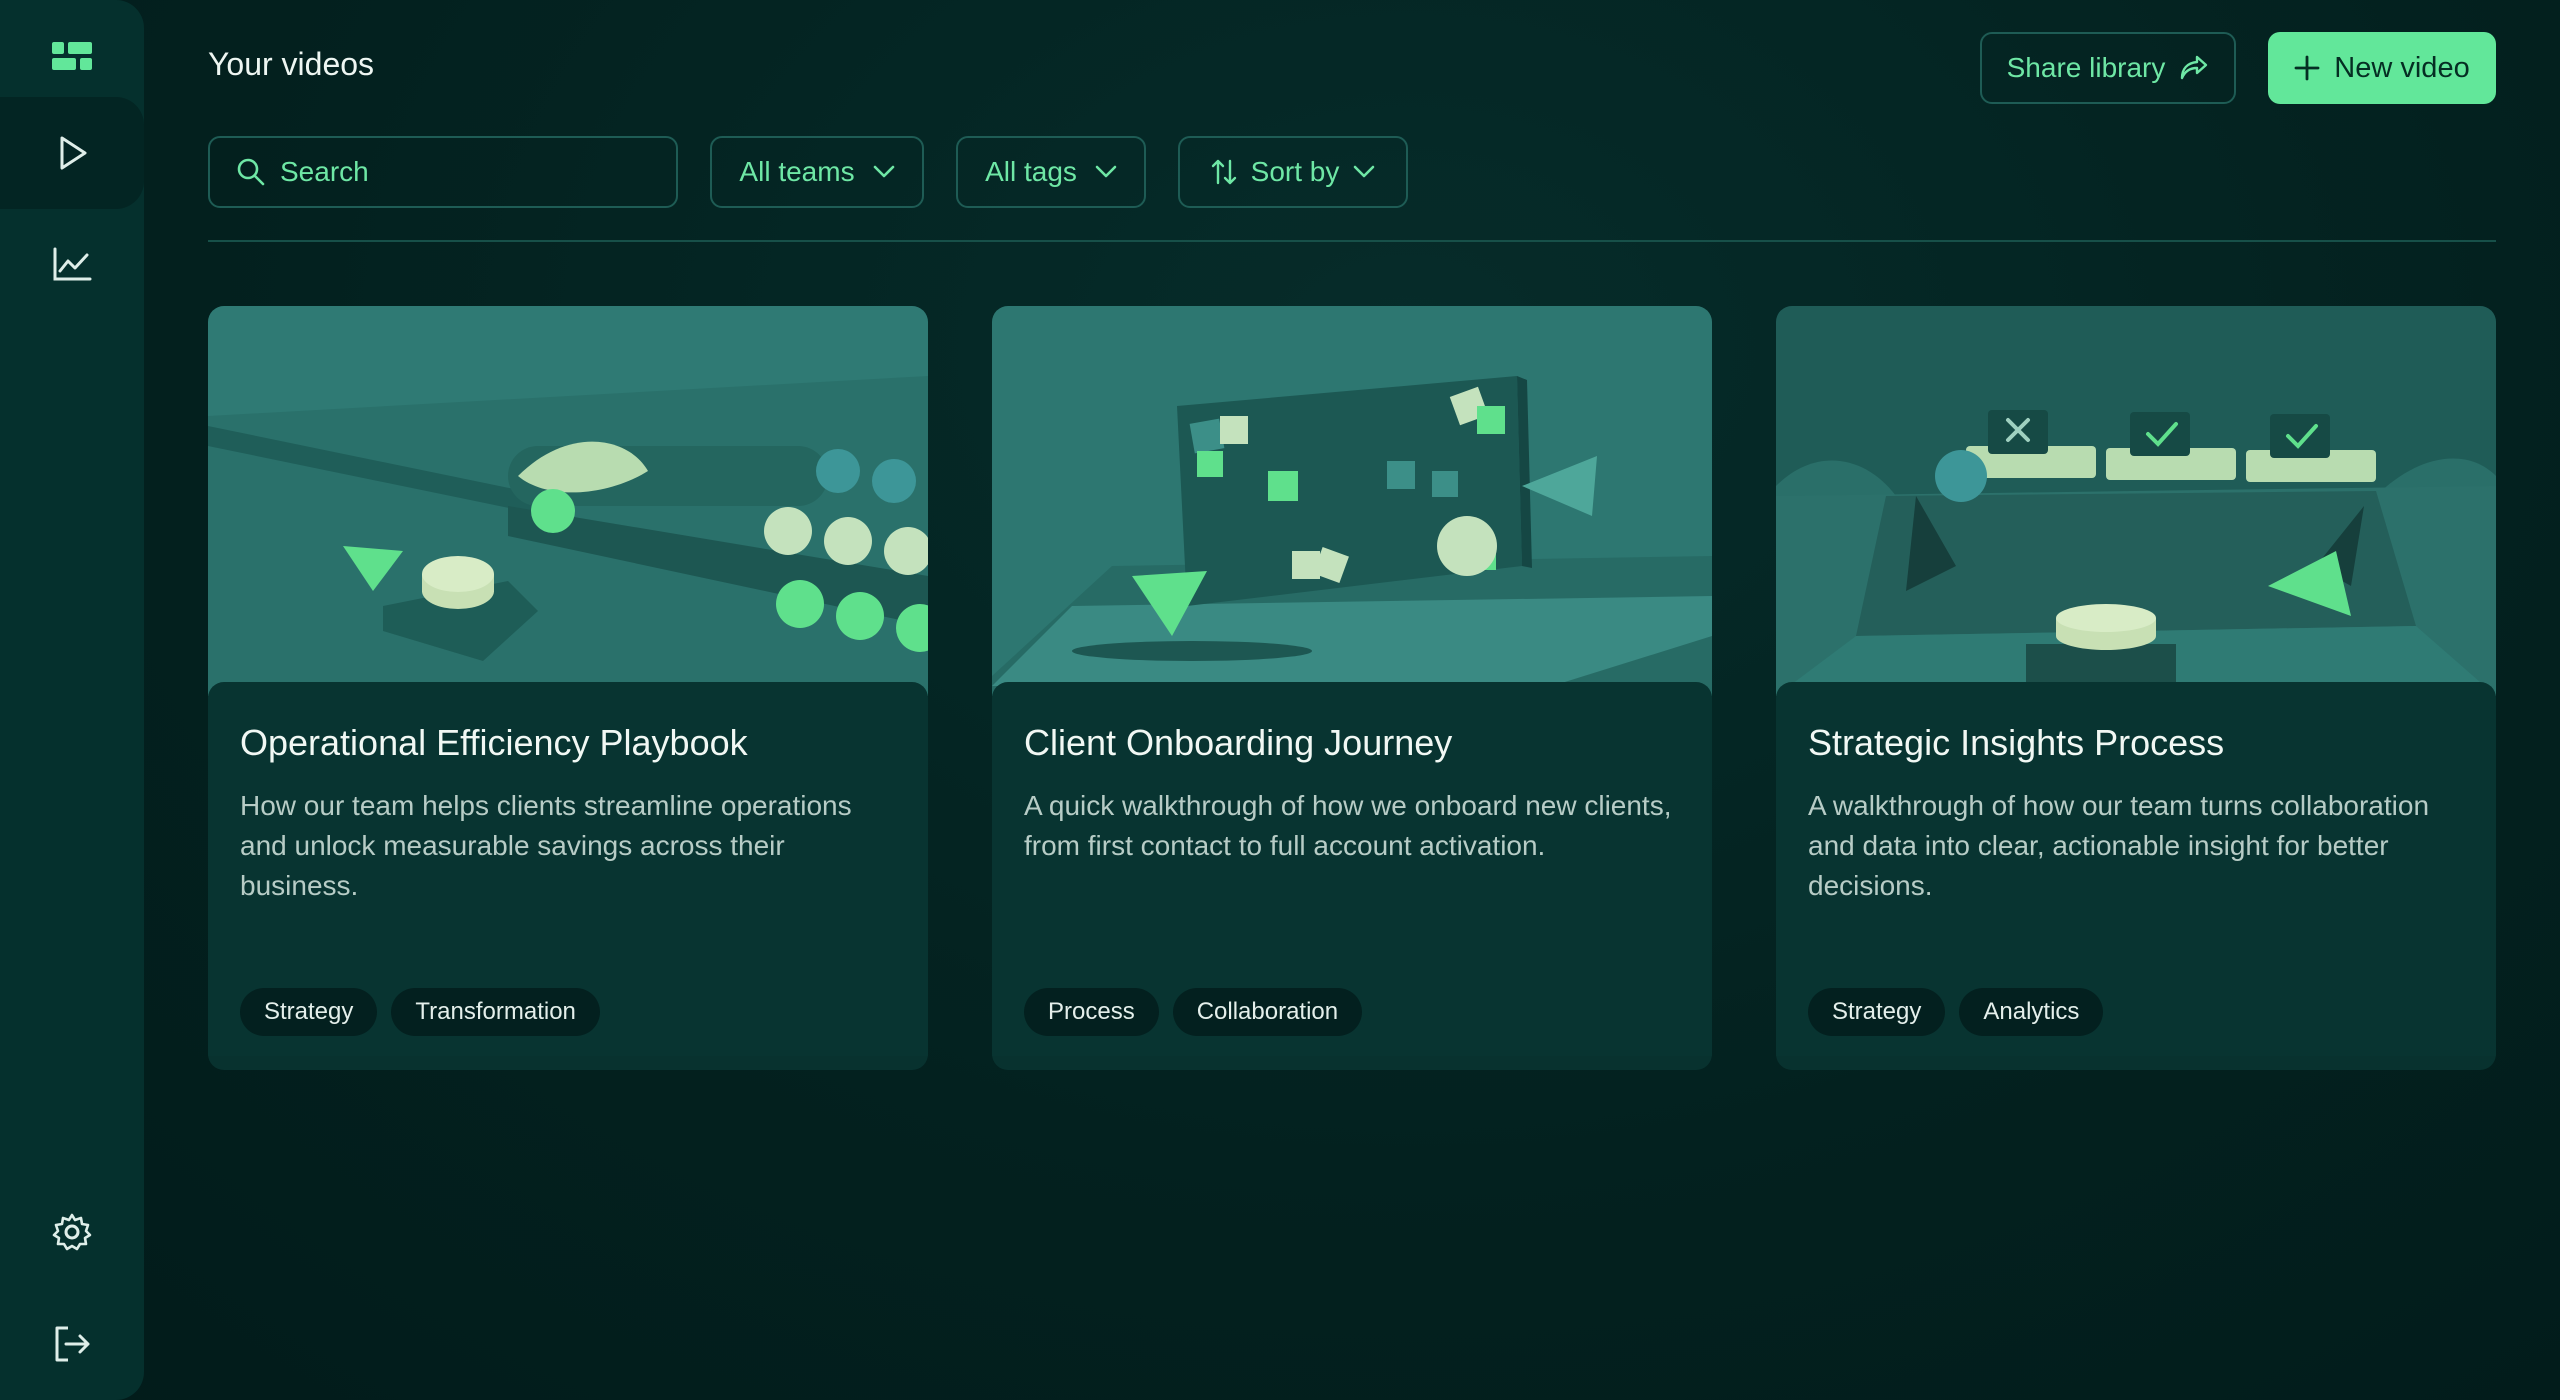 Image resolution: width=2560 pixels, height=1400 pixels. I want to click on plus-icon, so click(2307, 68).